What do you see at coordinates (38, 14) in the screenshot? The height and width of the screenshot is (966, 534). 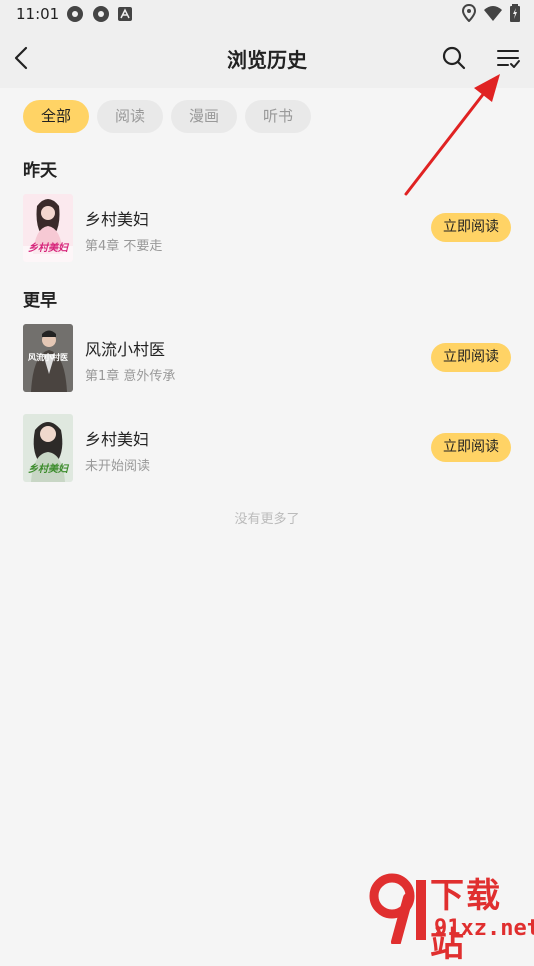 I see `status-time: 11:01` at bounding box center [38, 14].